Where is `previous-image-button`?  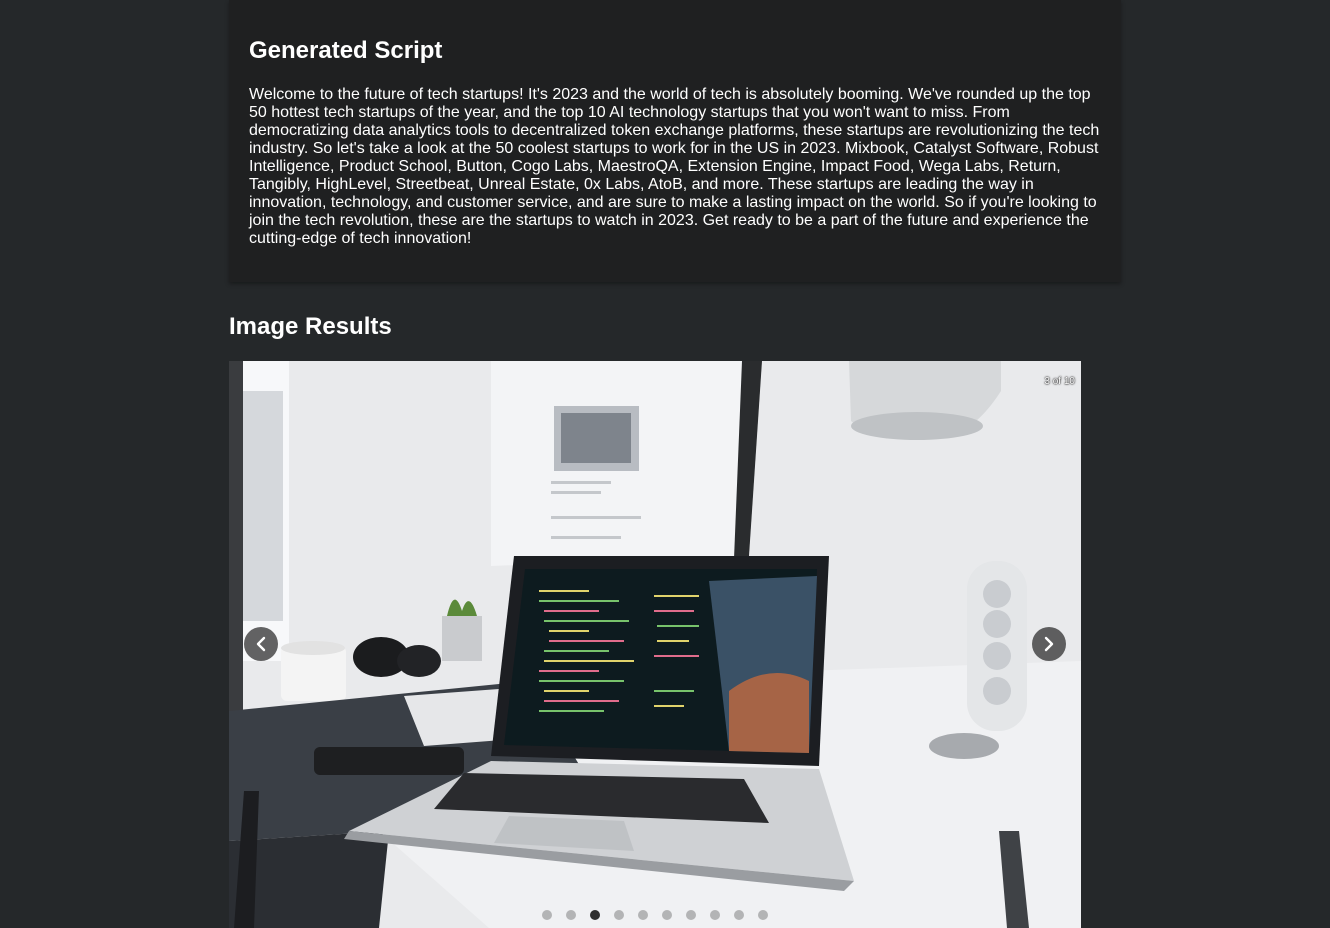 previous-image-button is located at coordinates (261, 644).